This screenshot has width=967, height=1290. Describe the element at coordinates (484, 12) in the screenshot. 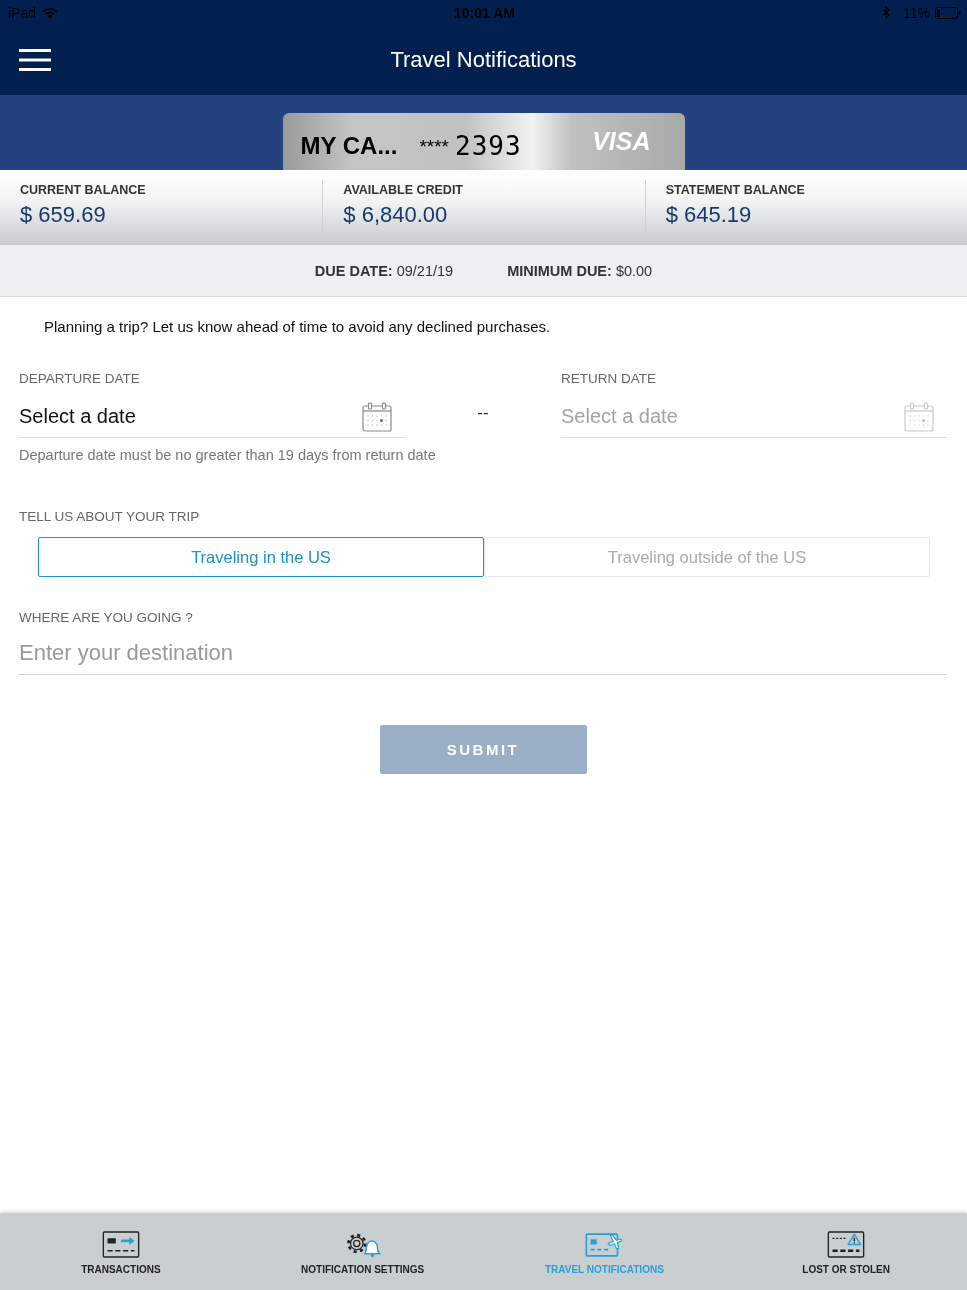

I see `clock-time: 10:01 AM` at that location.